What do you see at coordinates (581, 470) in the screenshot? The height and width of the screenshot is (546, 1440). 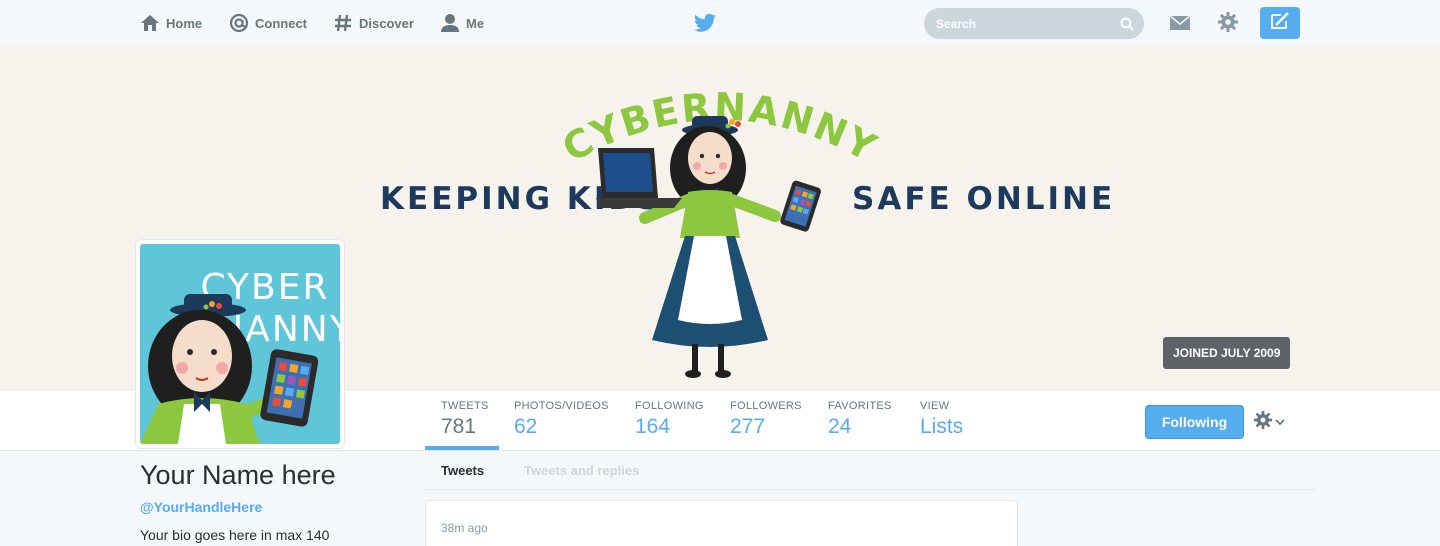 I see `tab-tweets-and-replies: Tweets and replies` at bounding box center [581, 470].